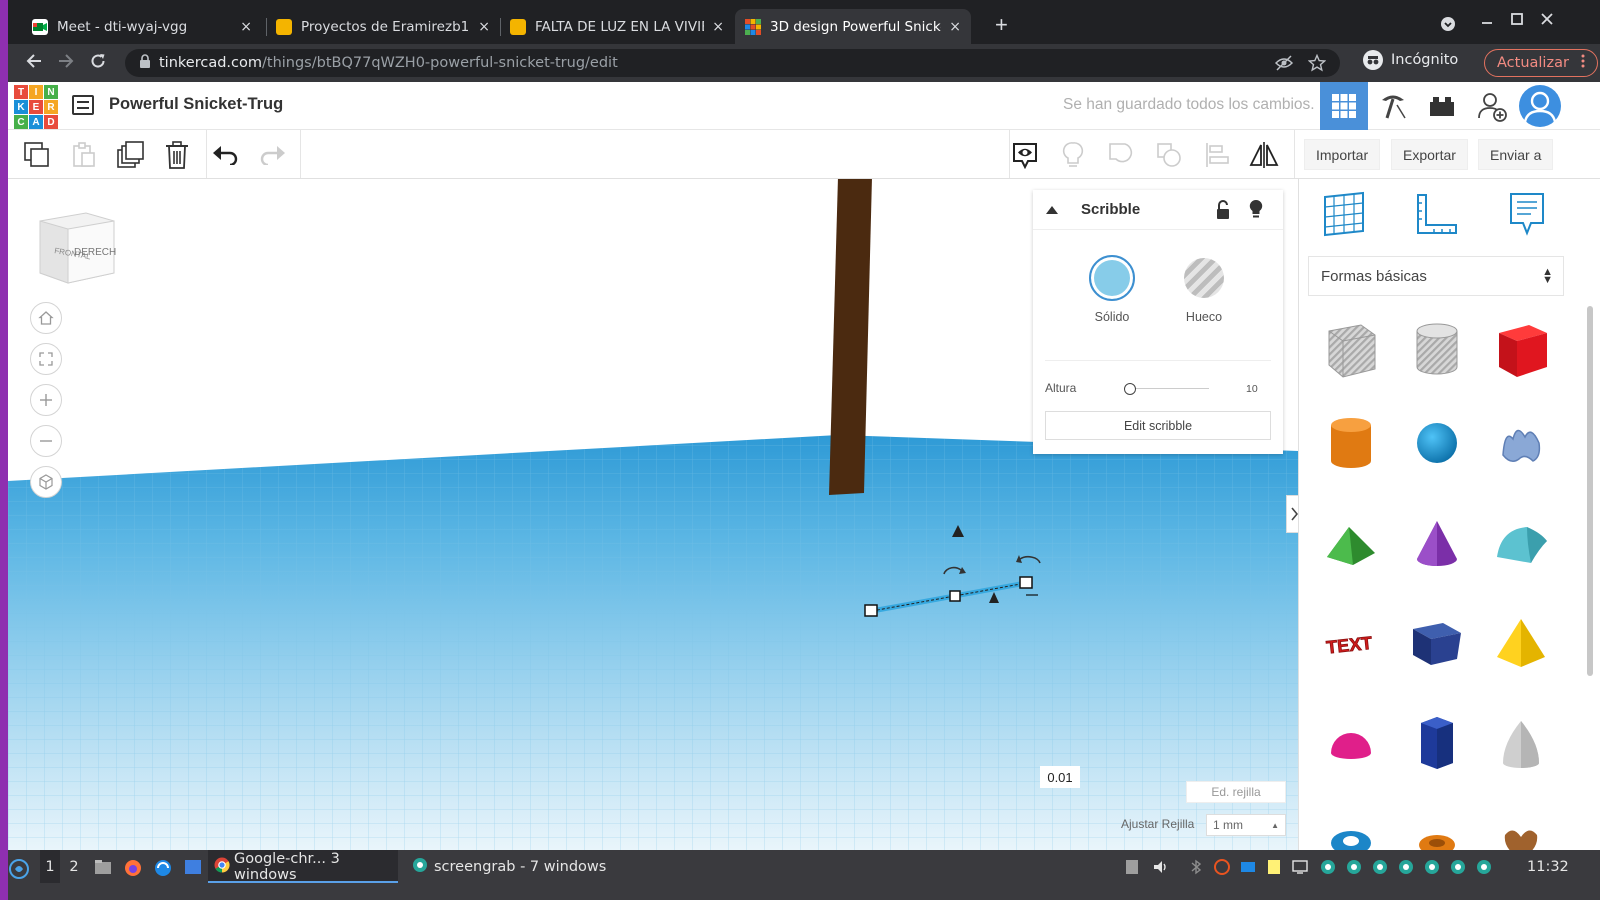 The height and width of the screenshot is (900, 1600). I want to click on edit-scribble-button: Edit scribble, so click(1158, 425).